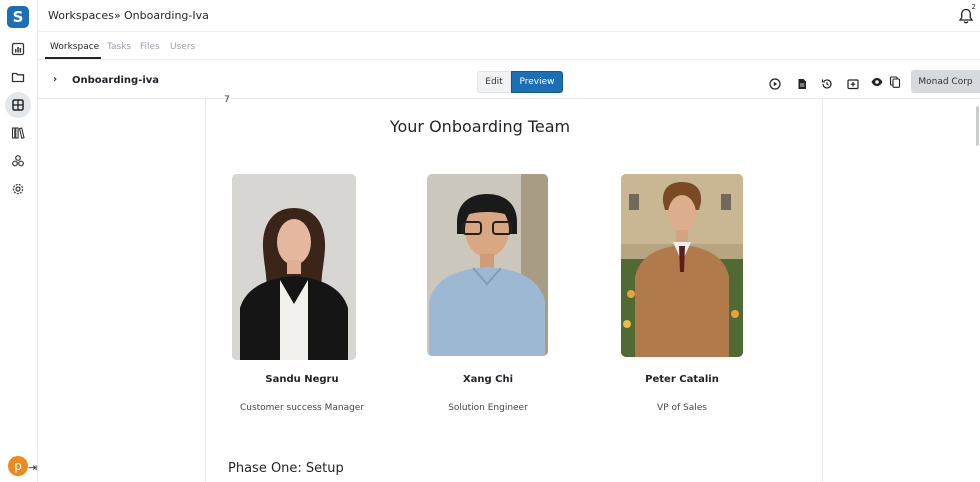  Describe the element at coordinates (18, 466) in the screenshot. I see `user-avatar: p` at that location.